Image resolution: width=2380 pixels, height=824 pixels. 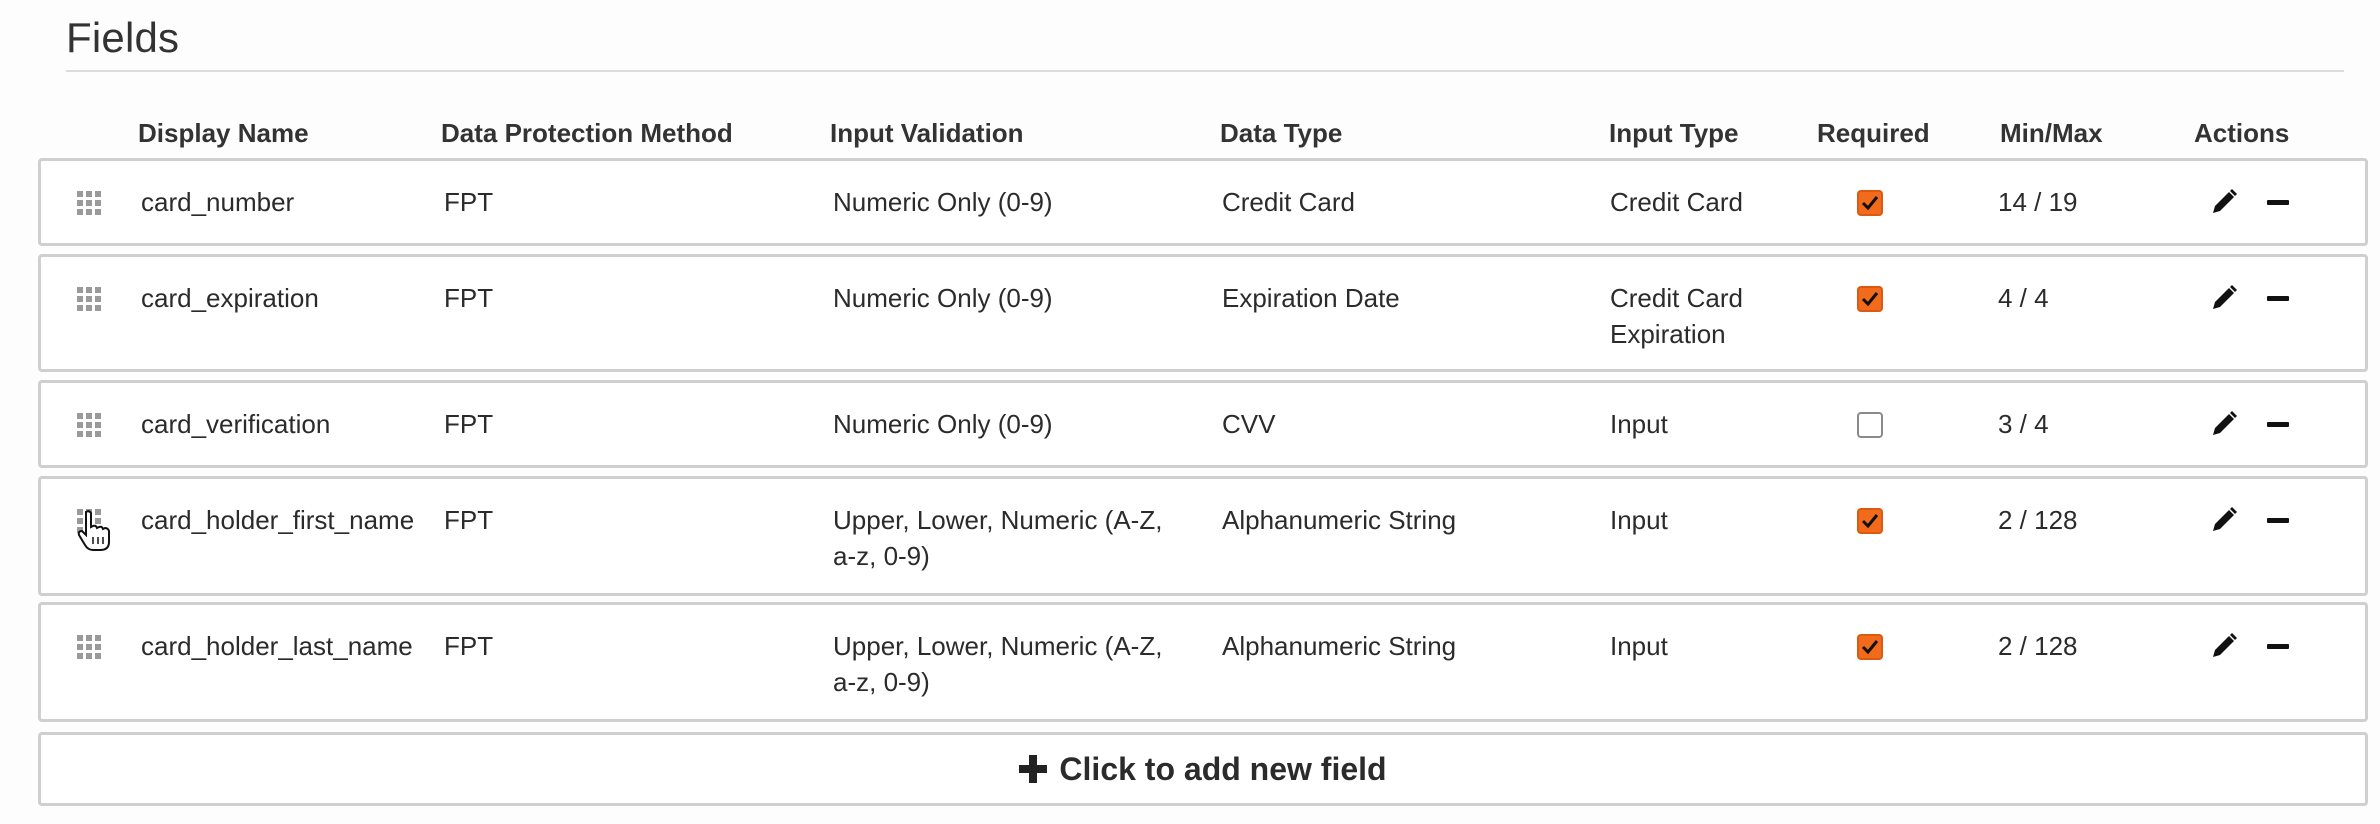 I want to click on header-display-name: Display Name, so click(x=223, y=133).